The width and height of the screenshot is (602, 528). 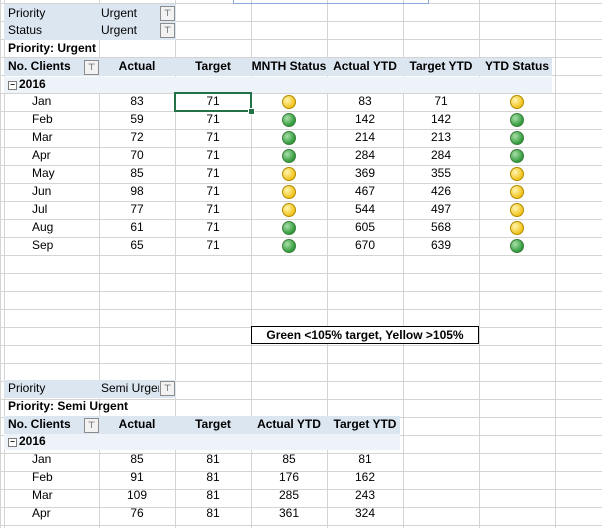 I want to click on cell-actual: 83, so click(x=137, y=101).